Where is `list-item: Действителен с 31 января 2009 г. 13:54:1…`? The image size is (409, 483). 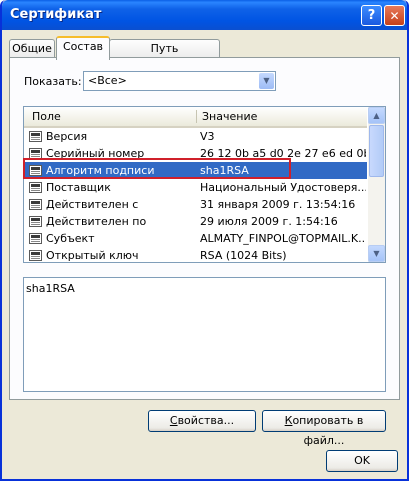
list-item: Действителен с 31 января 2009 г. 13:54:1… is located at coordinates (195, 204).